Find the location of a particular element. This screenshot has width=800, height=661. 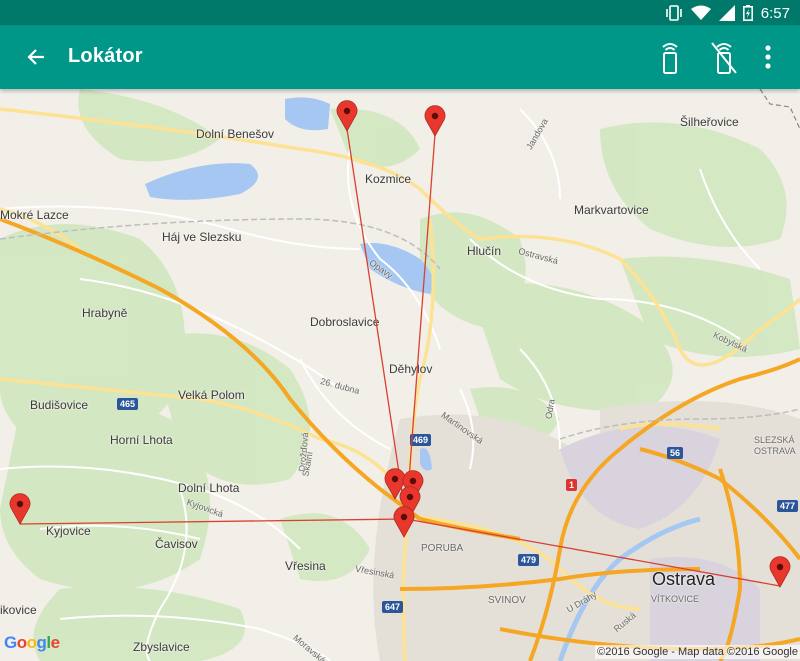

map-copyright: ©2016 Google - Map data ©2016 Google is located at coordinates (697, 652).